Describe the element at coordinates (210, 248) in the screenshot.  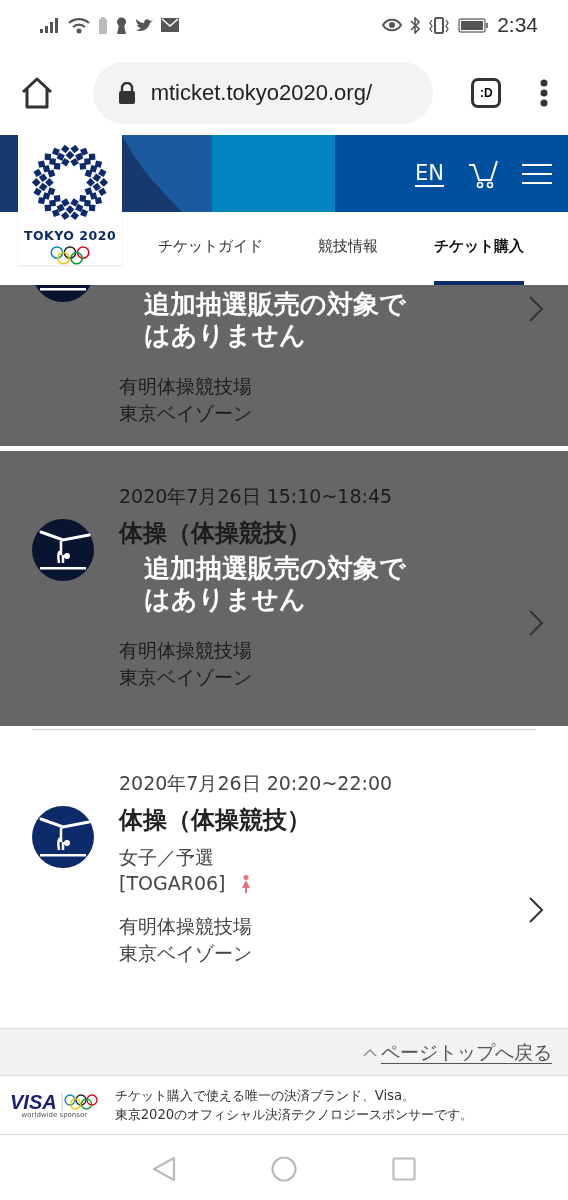
I see `nav-tab: チケットガイド` at that location.